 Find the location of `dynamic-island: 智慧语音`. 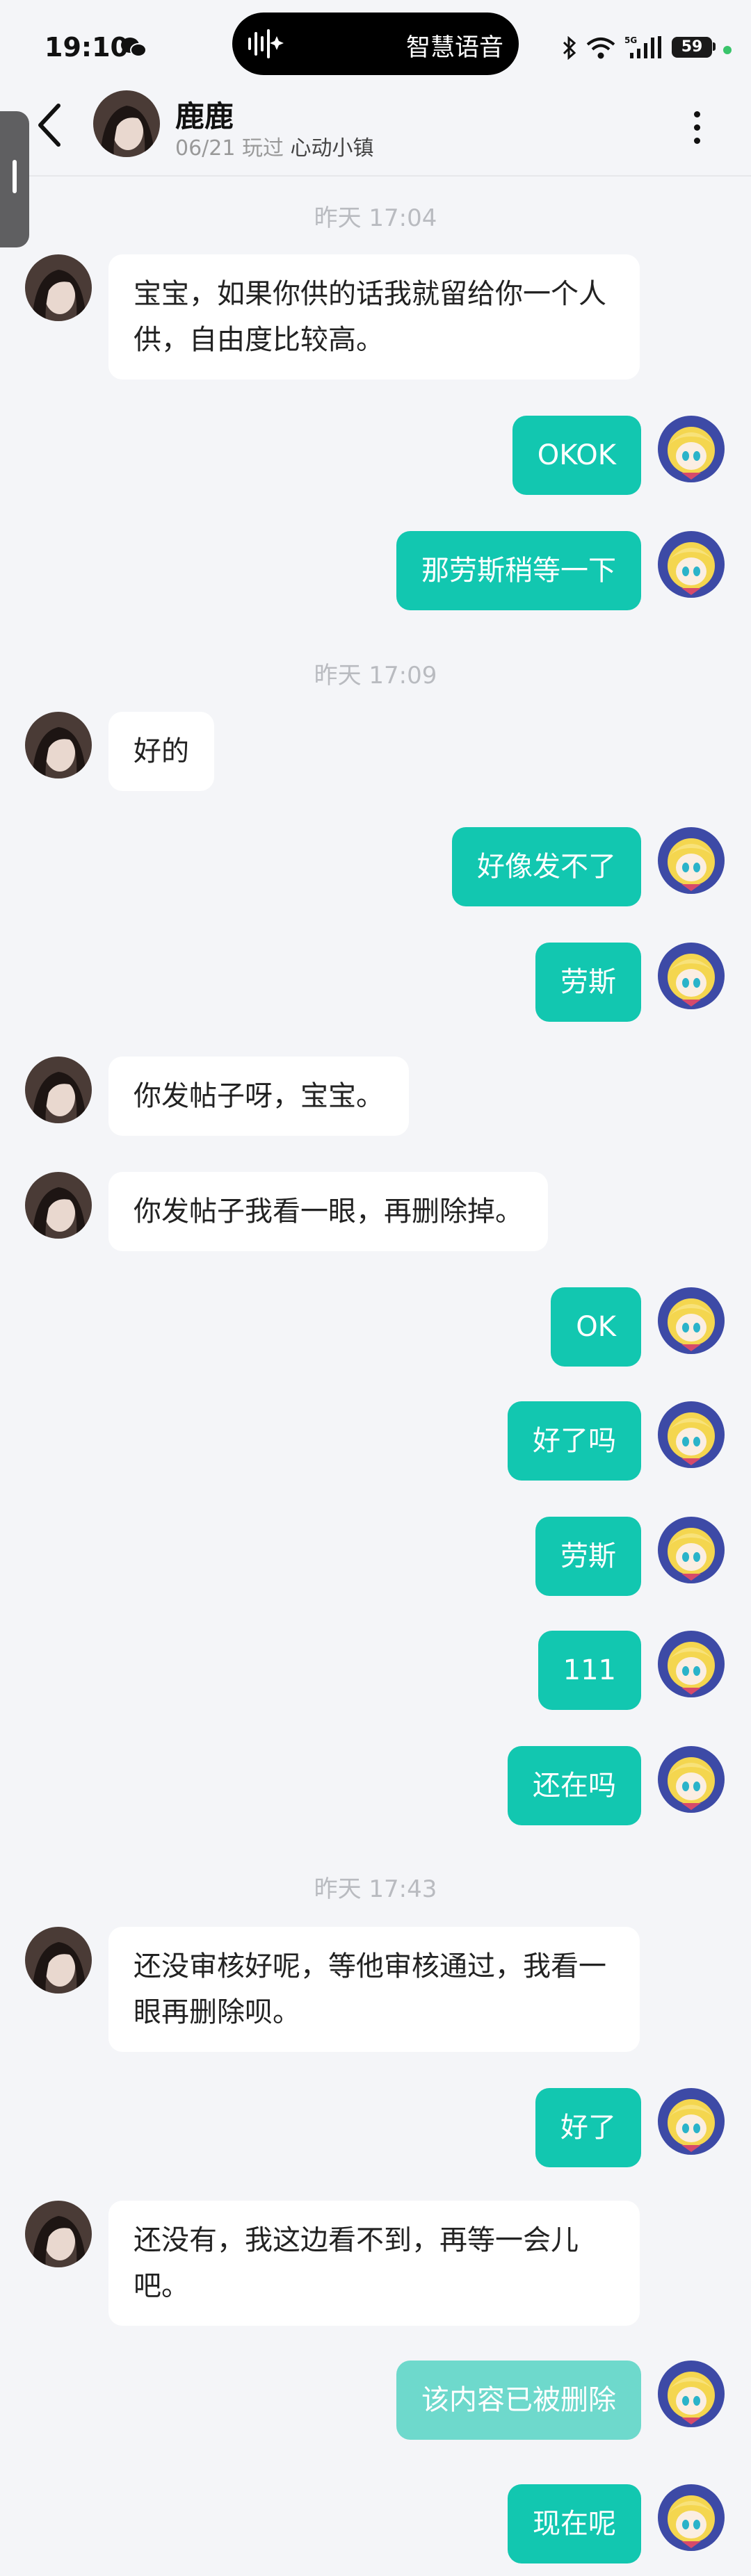

dynamic-island: 智慧语音 is located at coordinates (375, 44).